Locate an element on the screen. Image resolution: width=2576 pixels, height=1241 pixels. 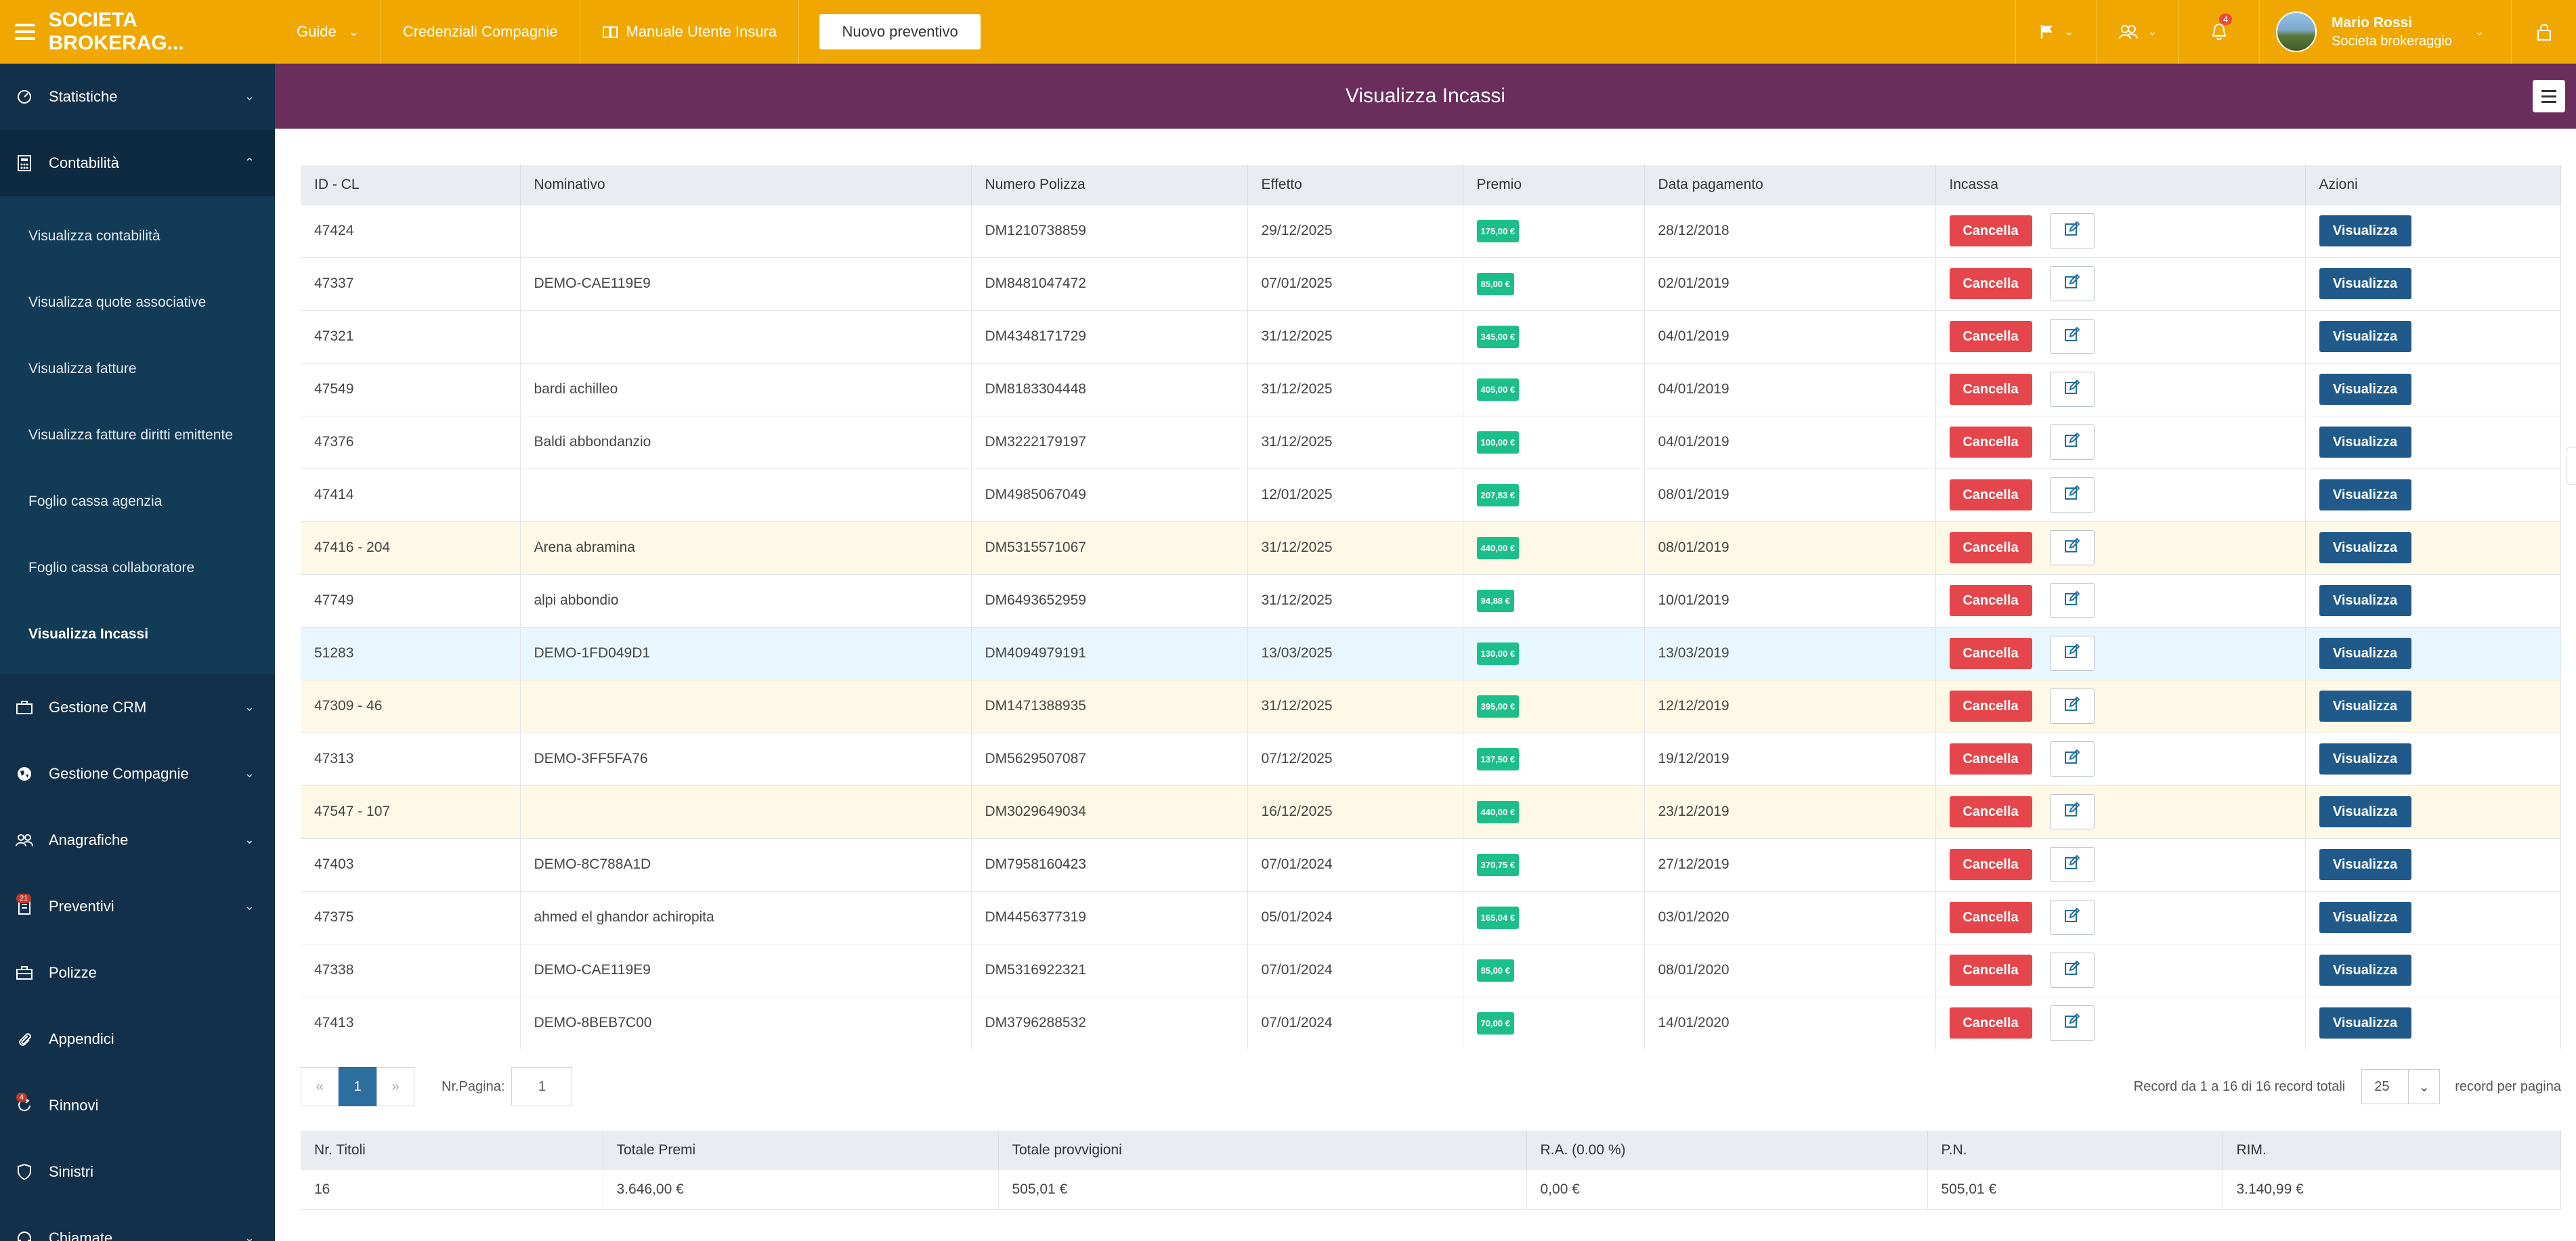
sidebar-subitem-fatture: Visualizza fatture is located at coordinates (137, 369).